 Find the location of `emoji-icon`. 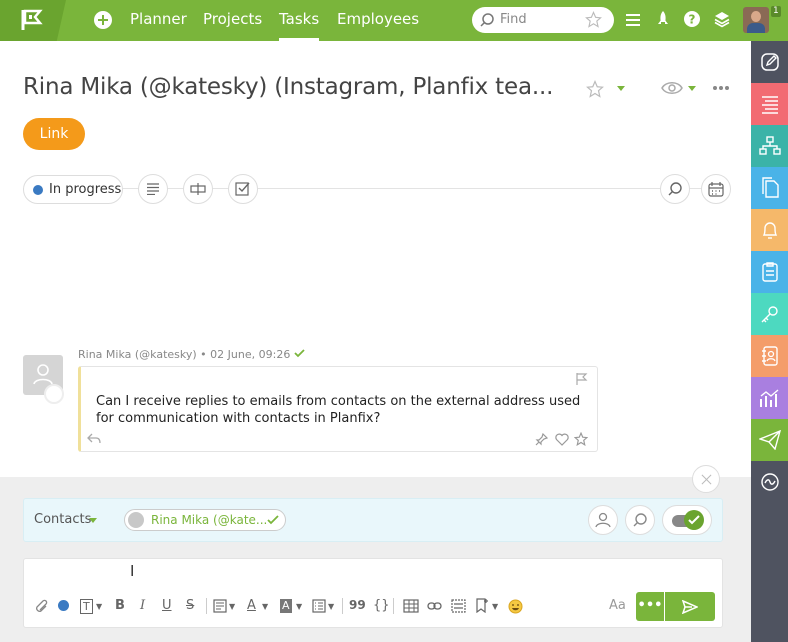

emoji-icon is located at coordinates (515, 606).